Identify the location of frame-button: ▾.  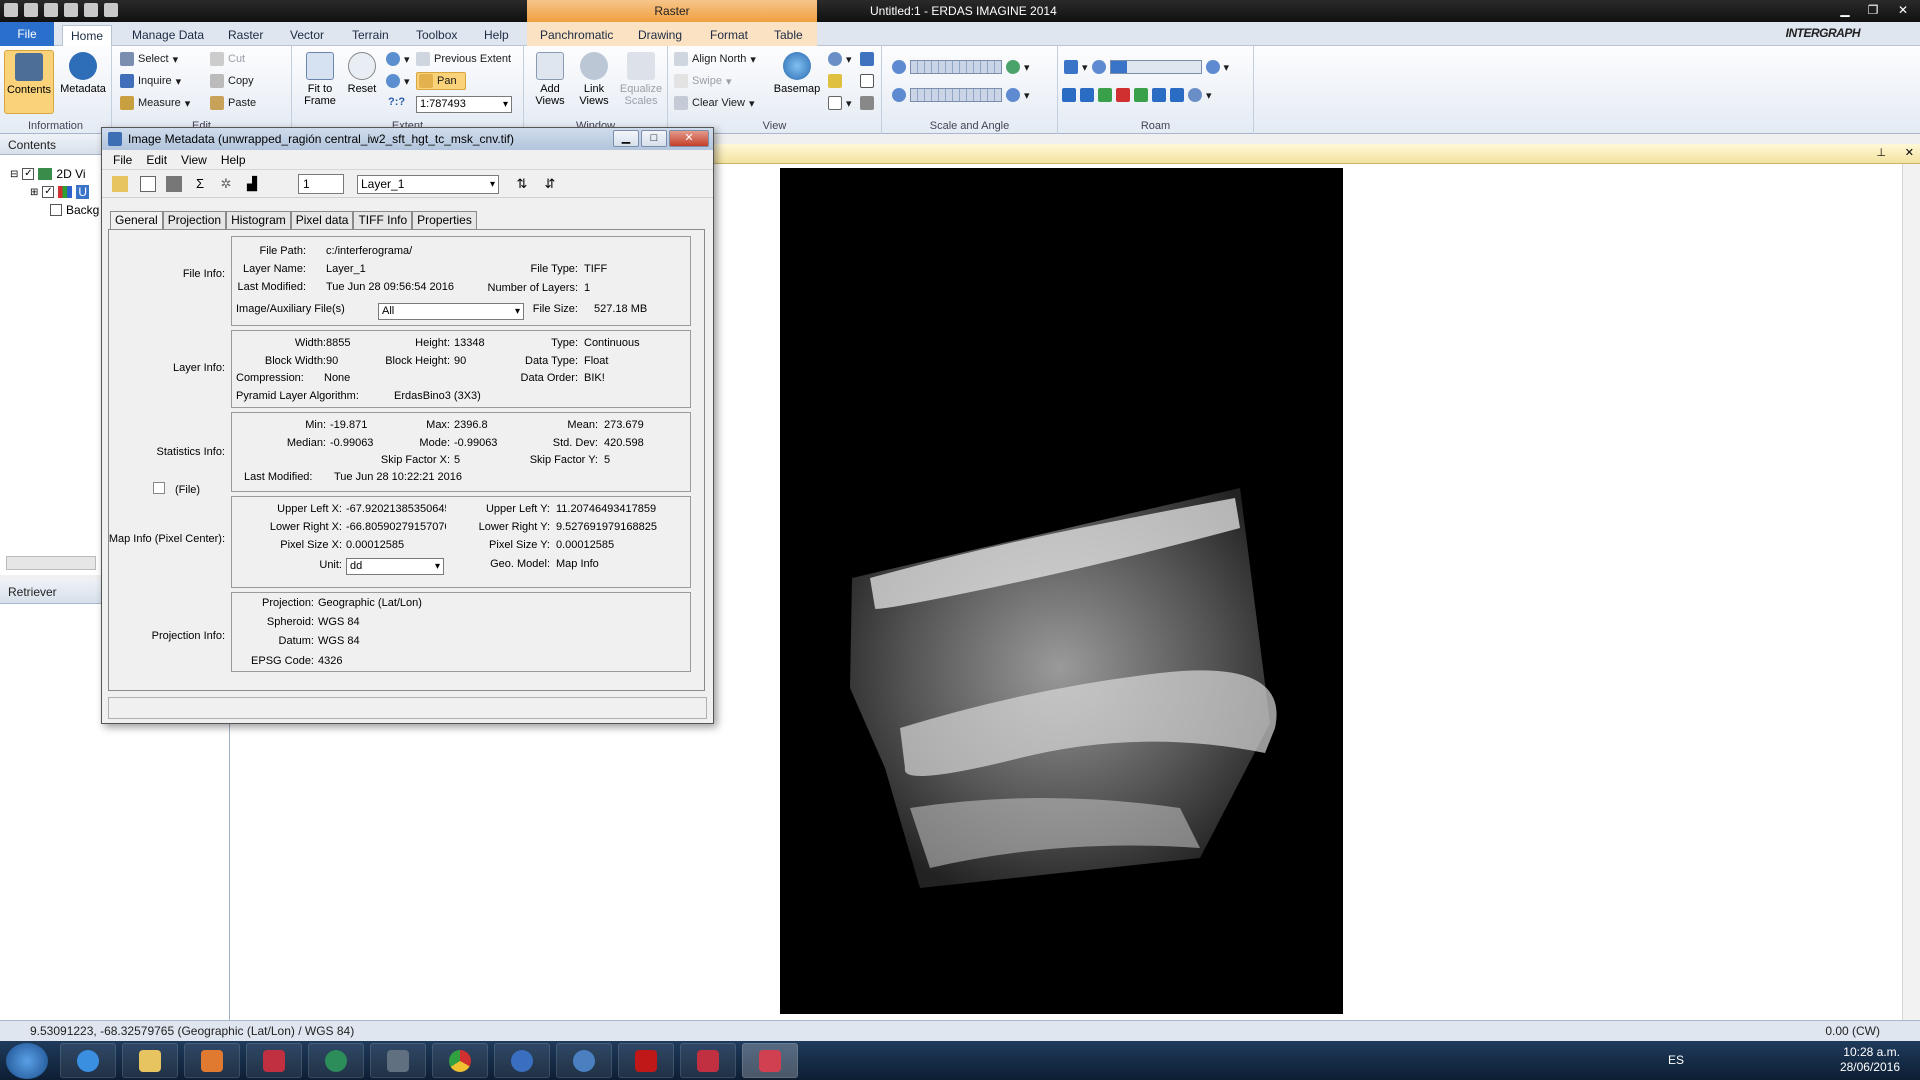
(840, 103).